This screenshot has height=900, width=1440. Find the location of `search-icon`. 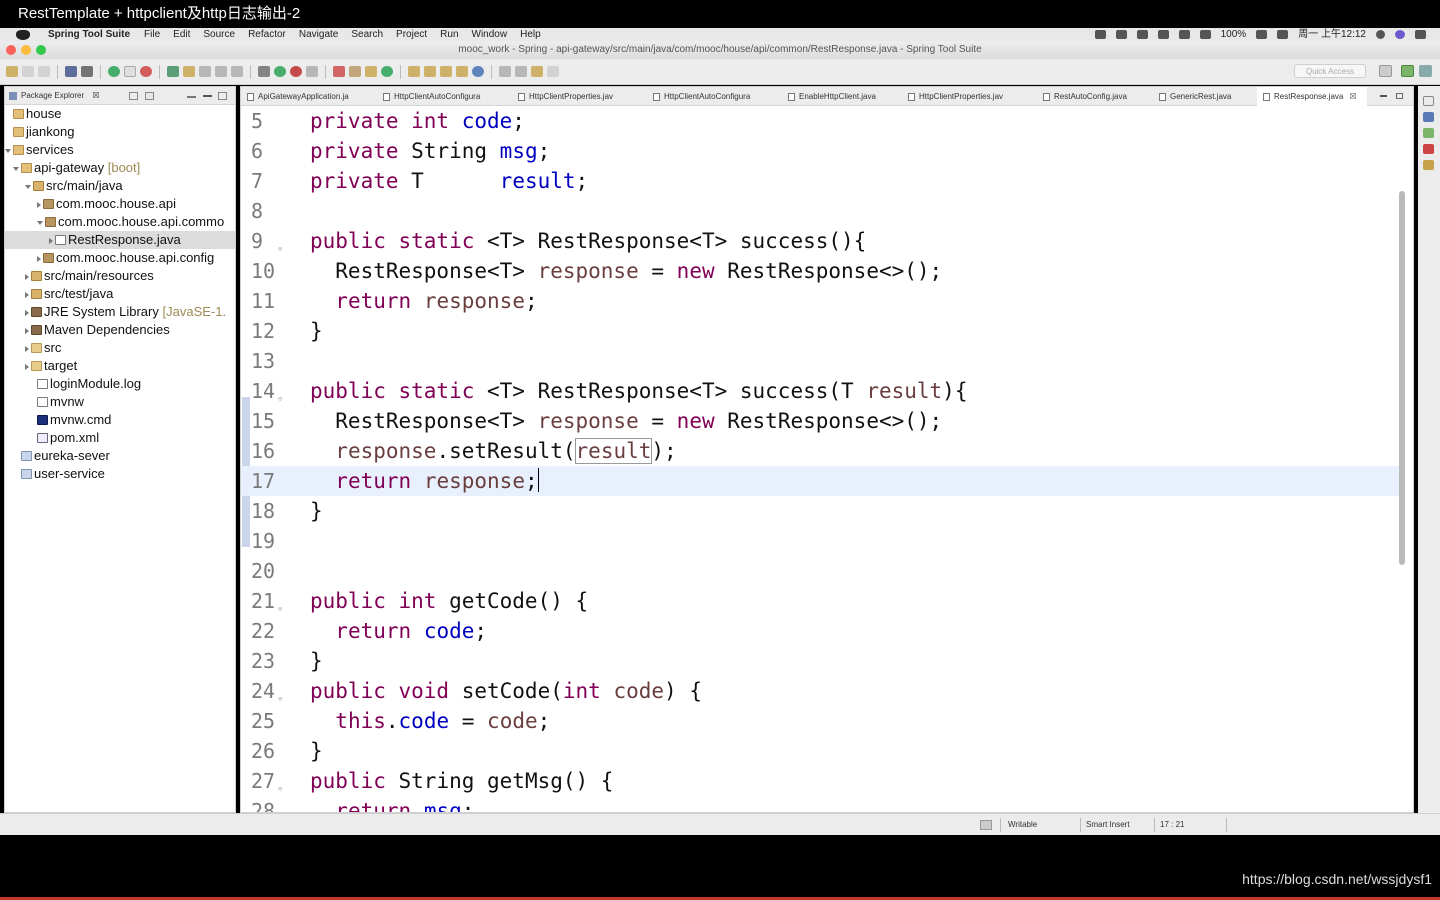

search-icon is located at coordinates (446, 71).